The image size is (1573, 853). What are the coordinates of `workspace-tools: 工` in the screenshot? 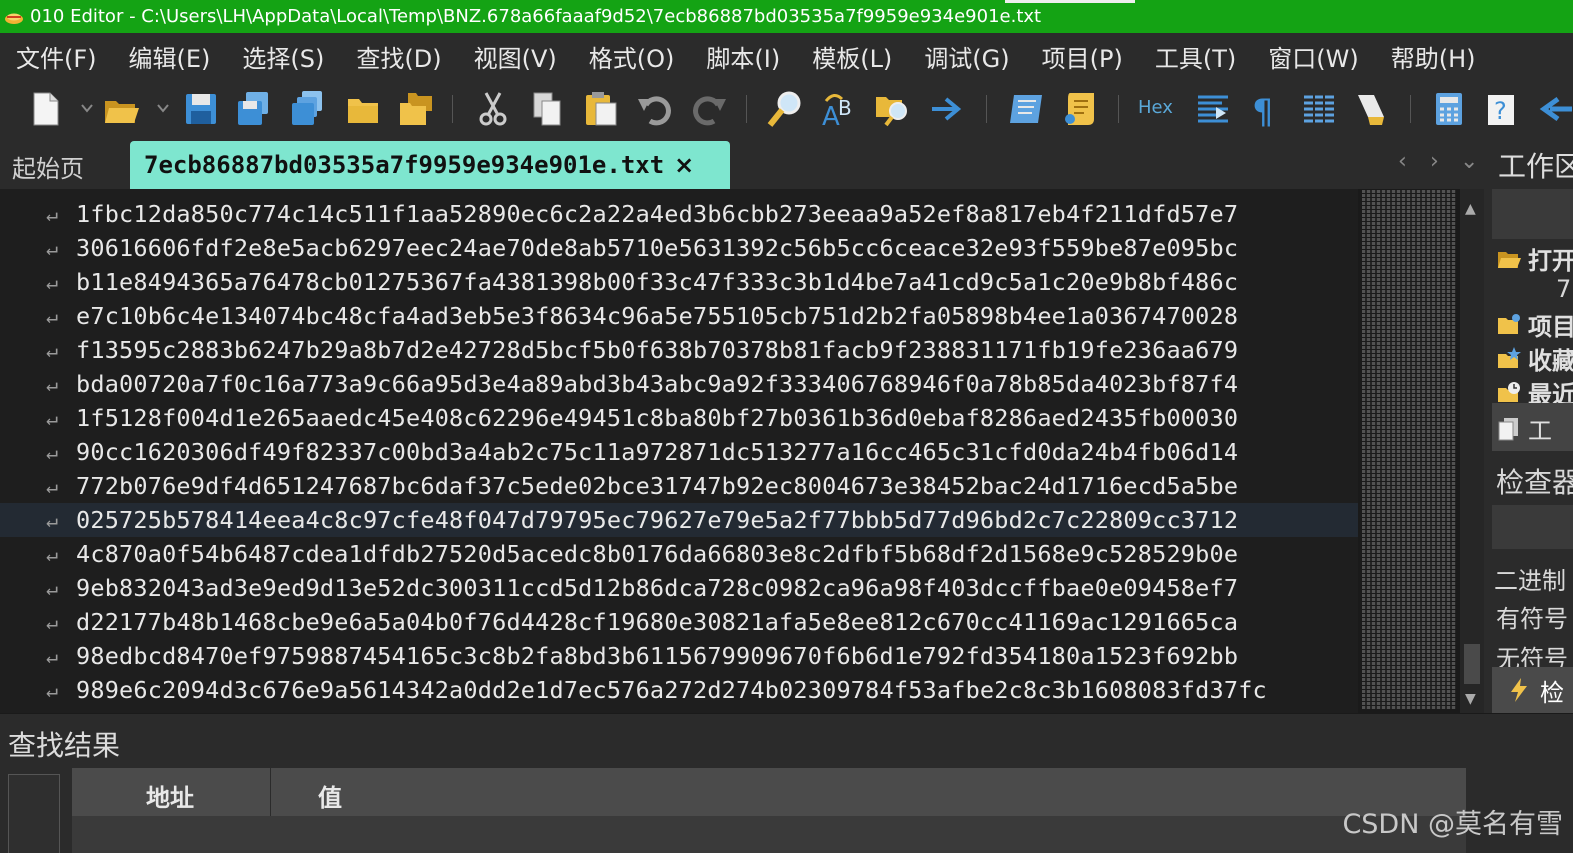 It's located at (1524, 428).